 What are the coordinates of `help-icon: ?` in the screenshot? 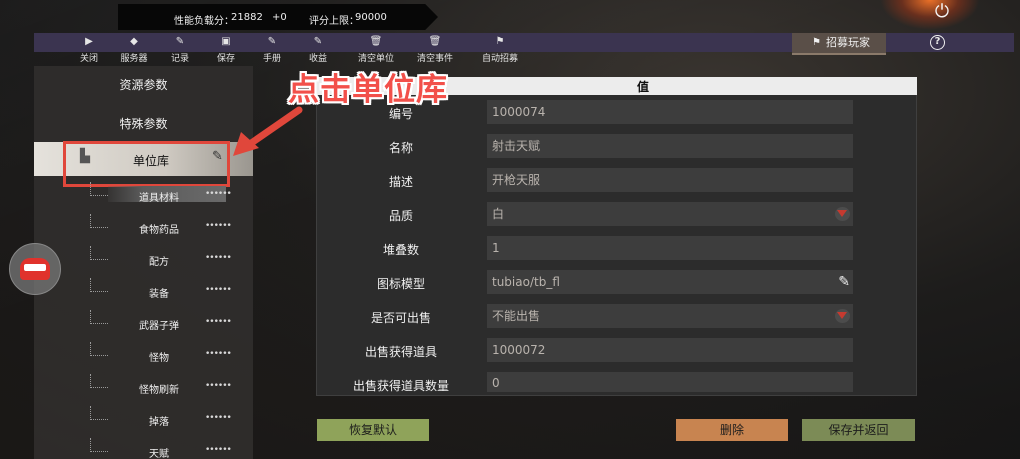 It's located at (937, 42).